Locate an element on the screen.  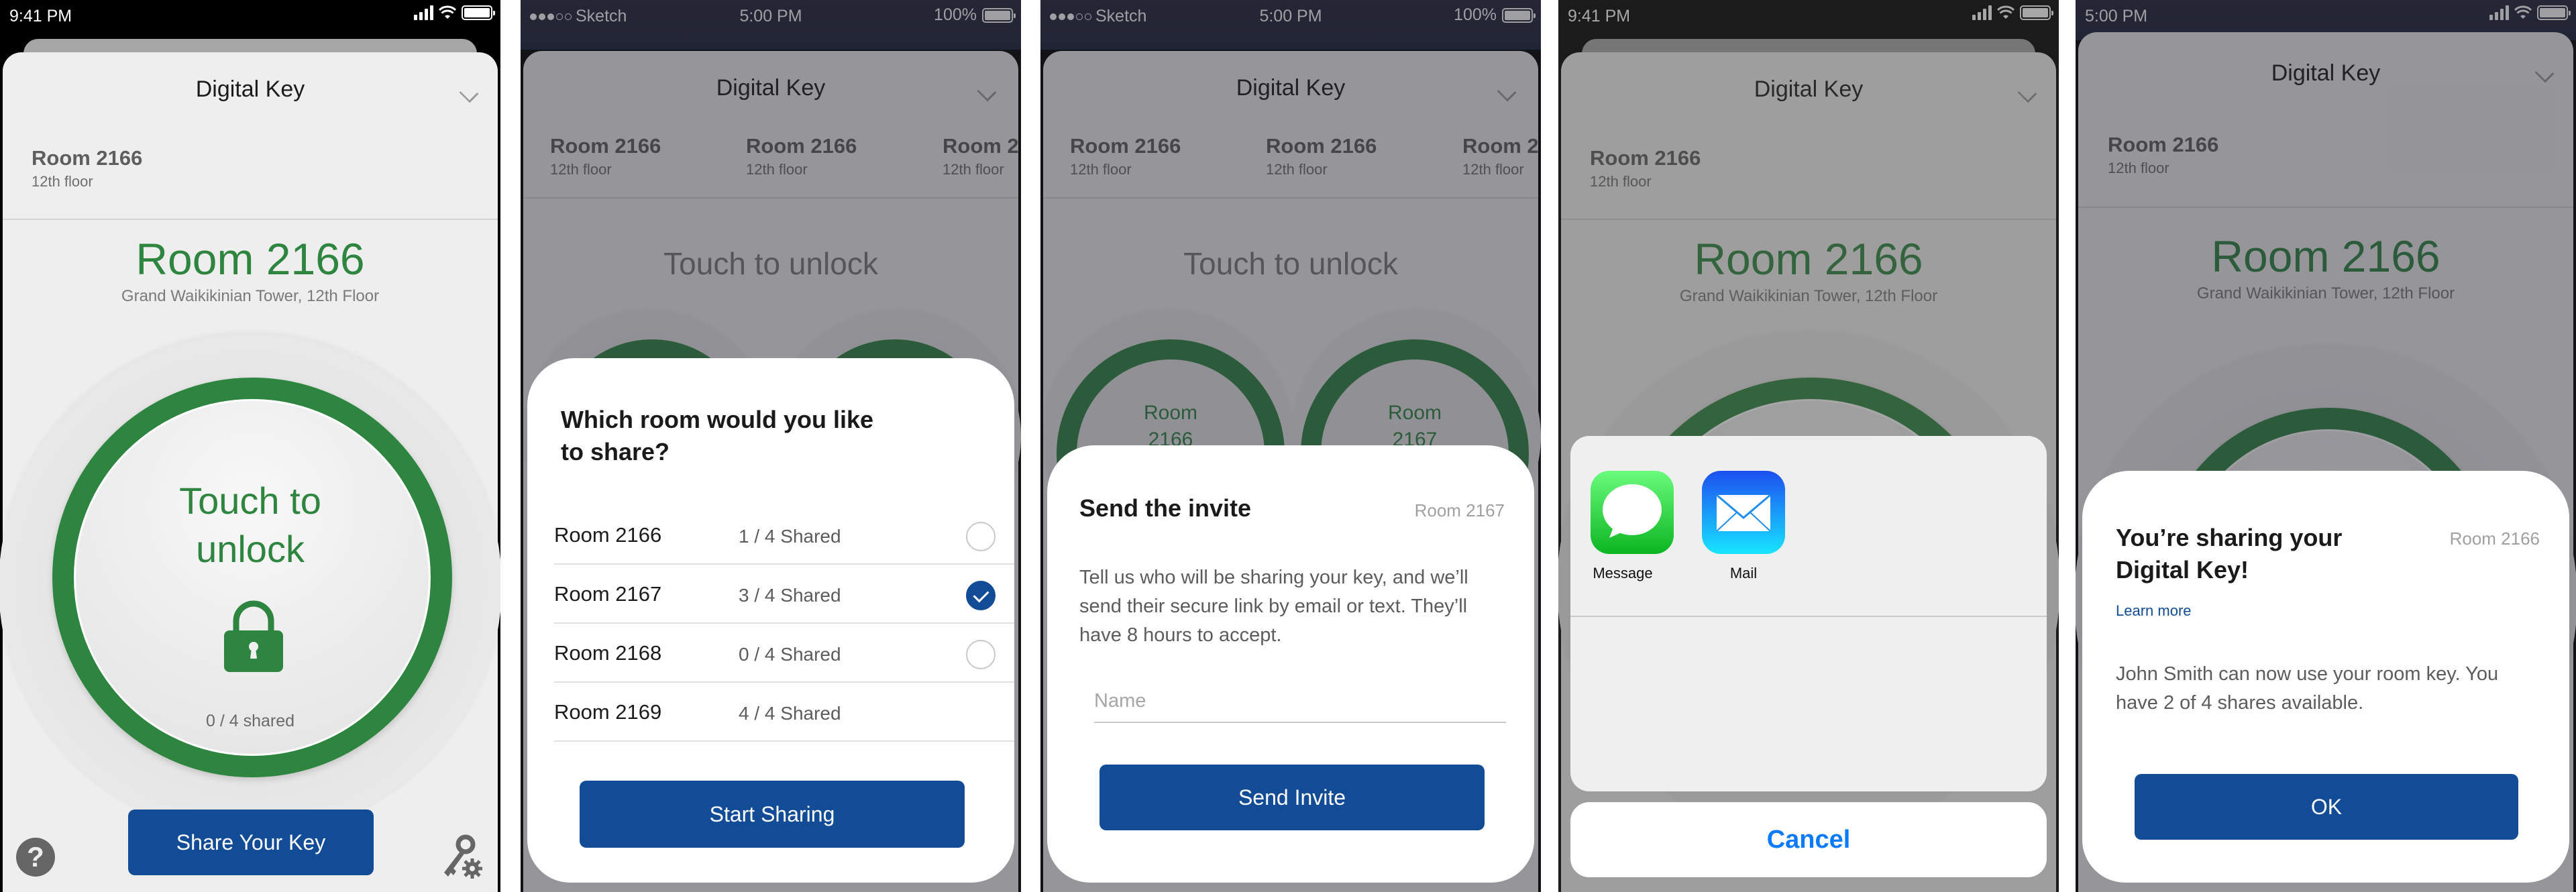
share-sheet: Message Mail is located at coordinates (1808, 613).